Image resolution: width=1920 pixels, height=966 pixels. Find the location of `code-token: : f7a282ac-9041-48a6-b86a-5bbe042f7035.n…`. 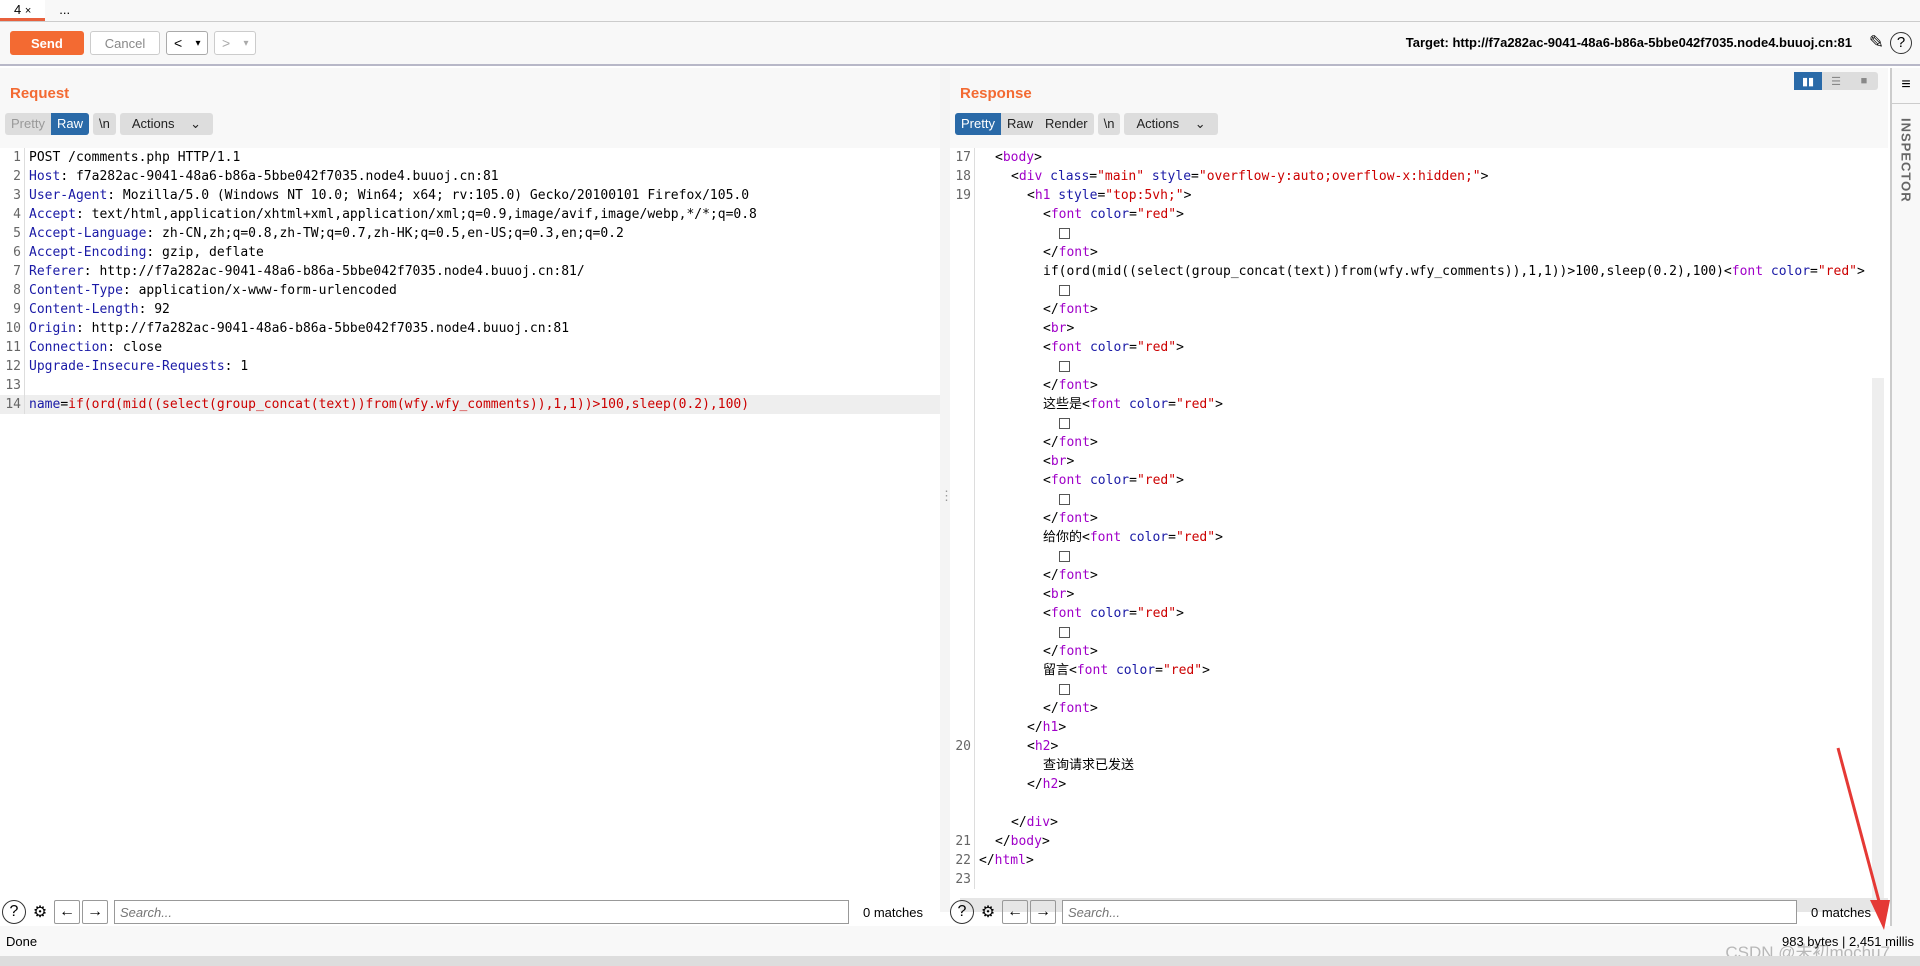

code-token: : f7a282ac-9041-48a6-b86a-5bbe042f7035.n… is located at coordinates (279, 176).